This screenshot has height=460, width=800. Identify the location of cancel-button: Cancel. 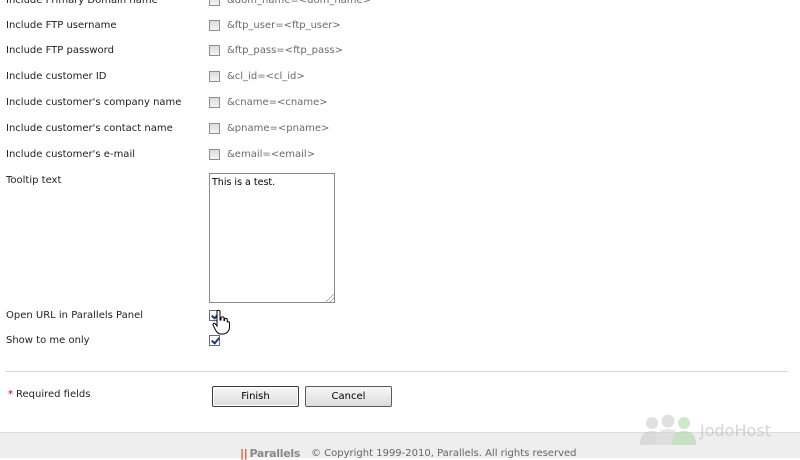
(348, 396).